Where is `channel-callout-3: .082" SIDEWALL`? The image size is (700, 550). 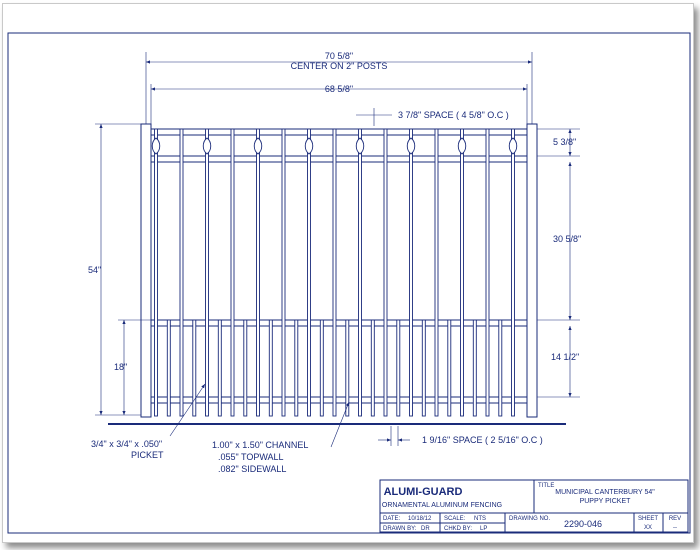
channel-callout-3: .082" SIDEWALL is located at coordinates (252, 469).